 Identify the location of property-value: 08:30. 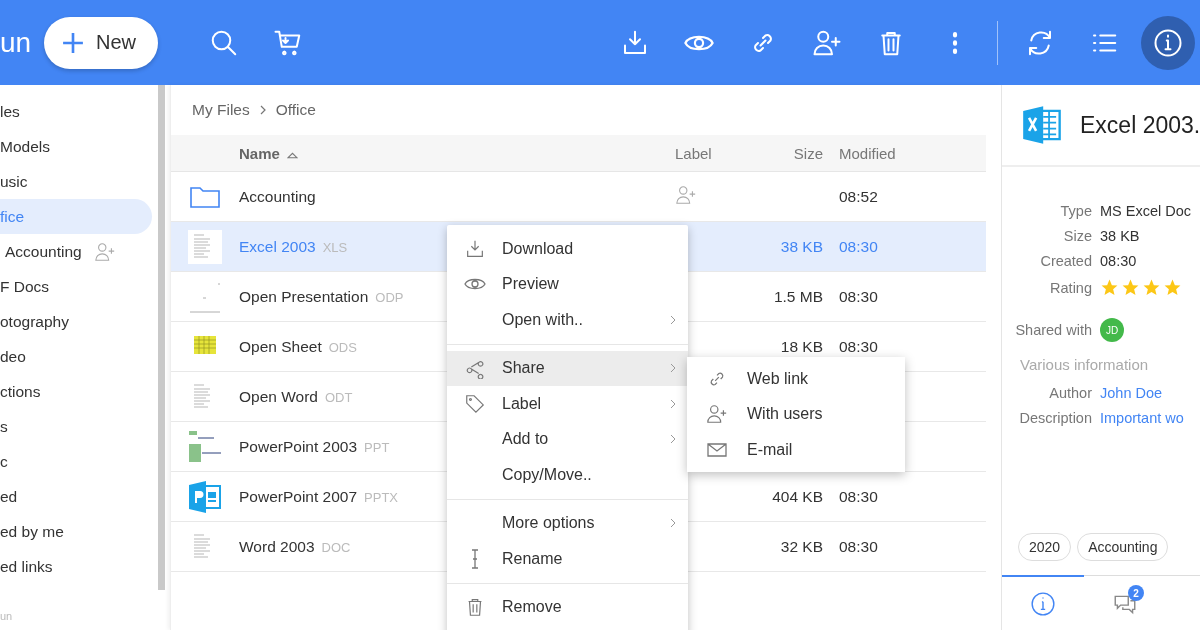
(1119, 261).